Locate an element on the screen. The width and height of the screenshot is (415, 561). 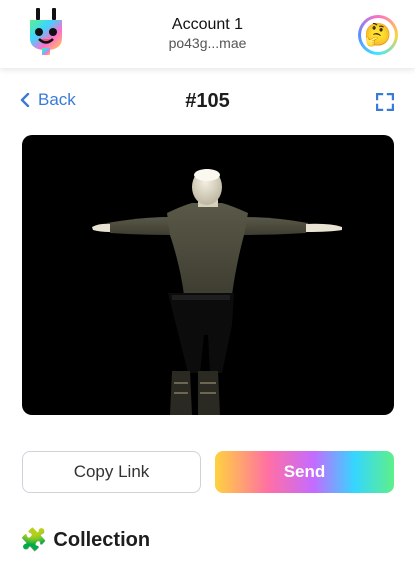
thinking-face-icon: 🤔 is located at coordinates (378, 34).